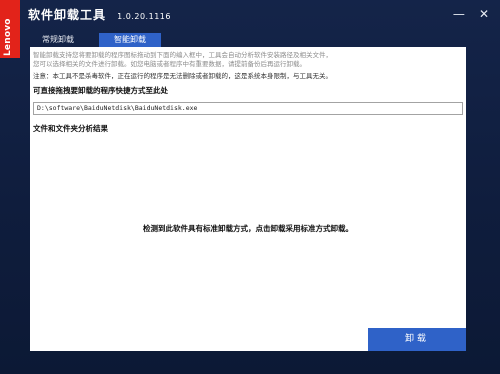 The width and height of the screenshot is (500, 374). I want to click on drop-zone-label: 可直接拖拽要卸载的程序快捷方式至此处, so click(100, 90).